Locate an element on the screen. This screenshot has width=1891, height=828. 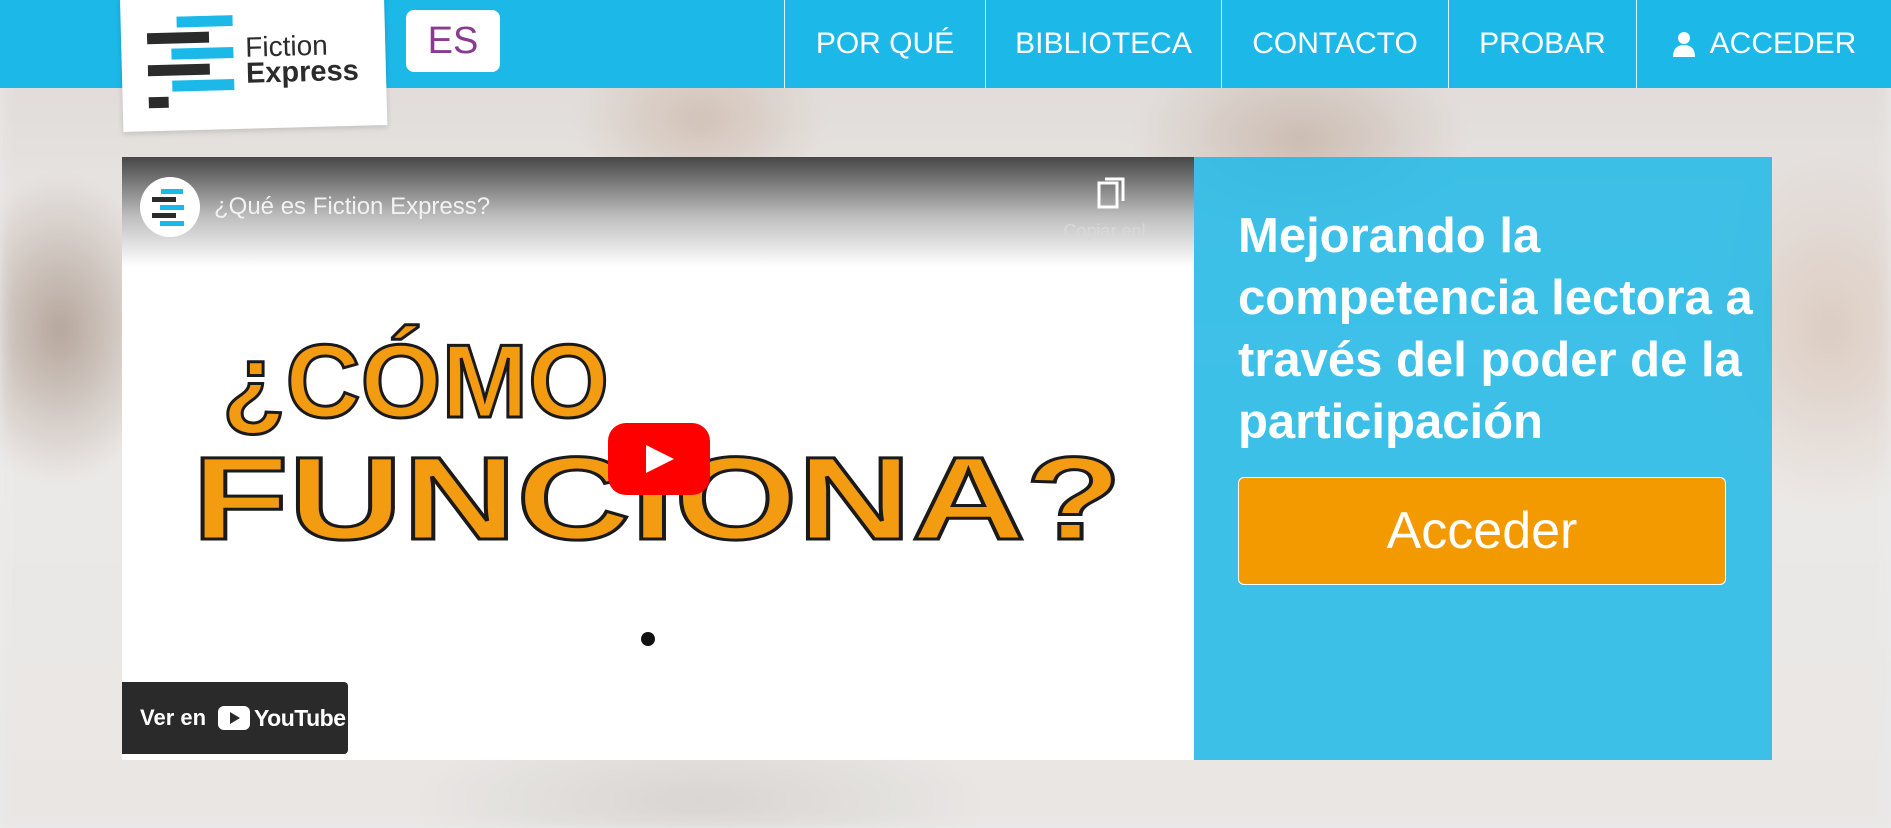
youtube-icon is located at coordinates (234, 718).